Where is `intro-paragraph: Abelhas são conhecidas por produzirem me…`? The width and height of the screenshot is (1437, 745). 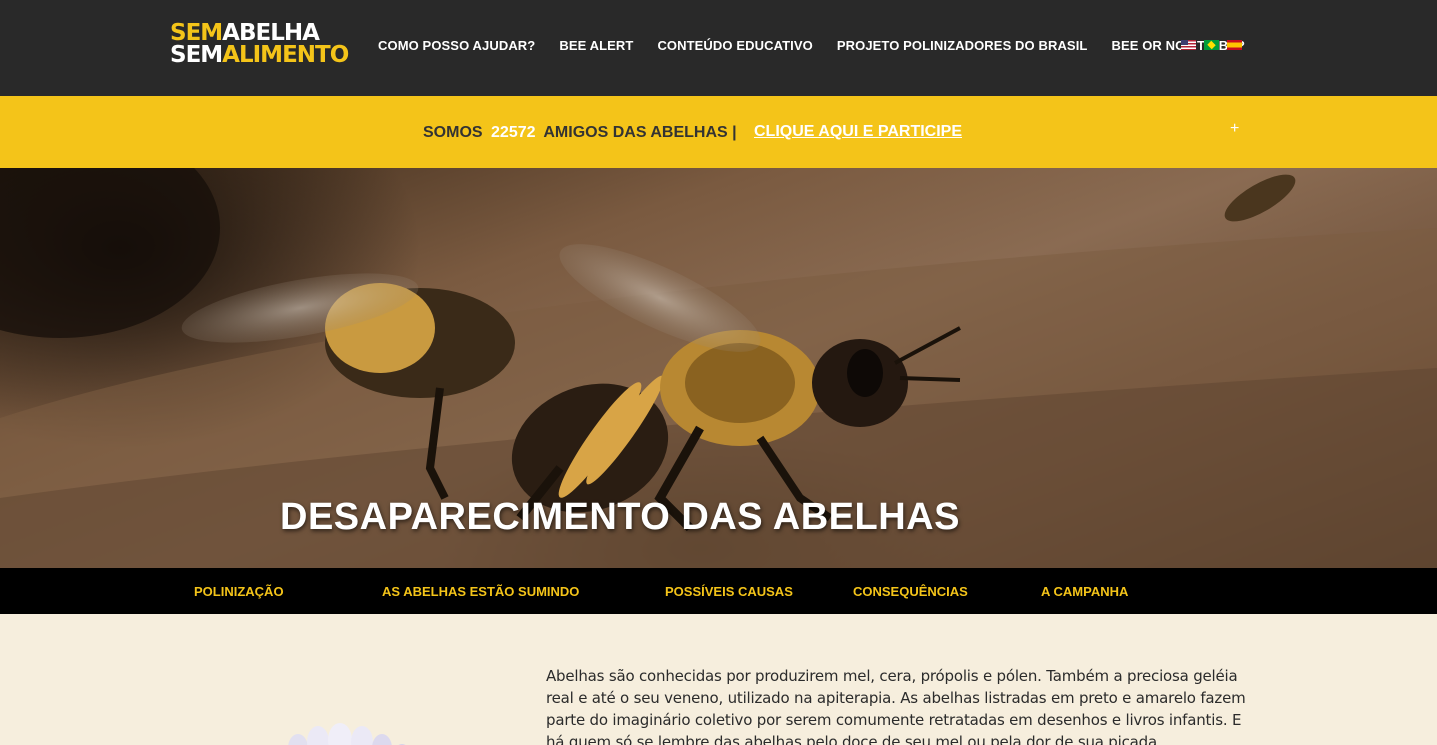
intro-paragraph: Abelhas são conhecidas por produzirem me… is located at coordinates (896, 706).